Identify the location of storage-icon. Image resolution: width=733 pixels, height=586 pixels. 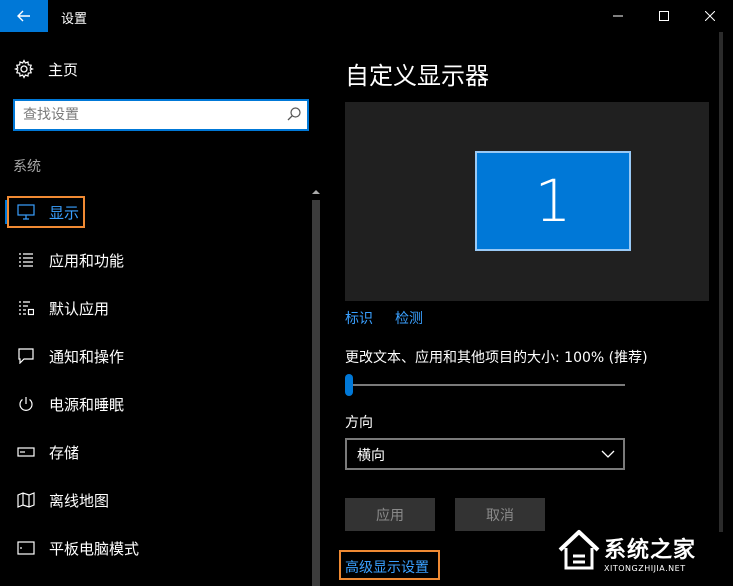
(26, 452).